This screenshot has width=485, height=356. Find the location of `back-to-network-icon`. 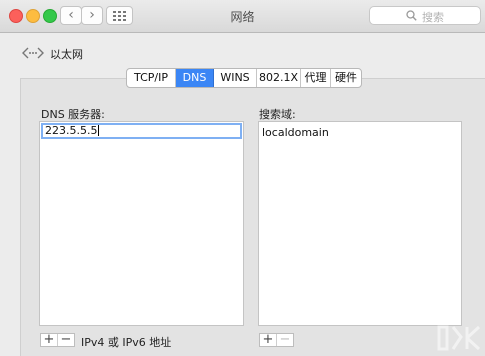

back-to-network-icon is located at coordinates (33, 53).